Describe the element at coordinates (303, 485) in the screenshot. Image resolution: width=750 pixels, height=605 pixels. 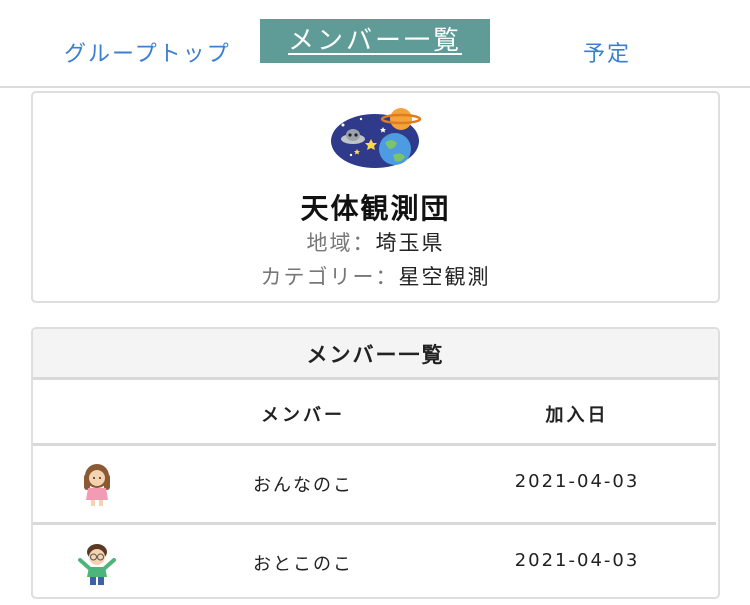
I see `member-name: おんなのこ` at that location.